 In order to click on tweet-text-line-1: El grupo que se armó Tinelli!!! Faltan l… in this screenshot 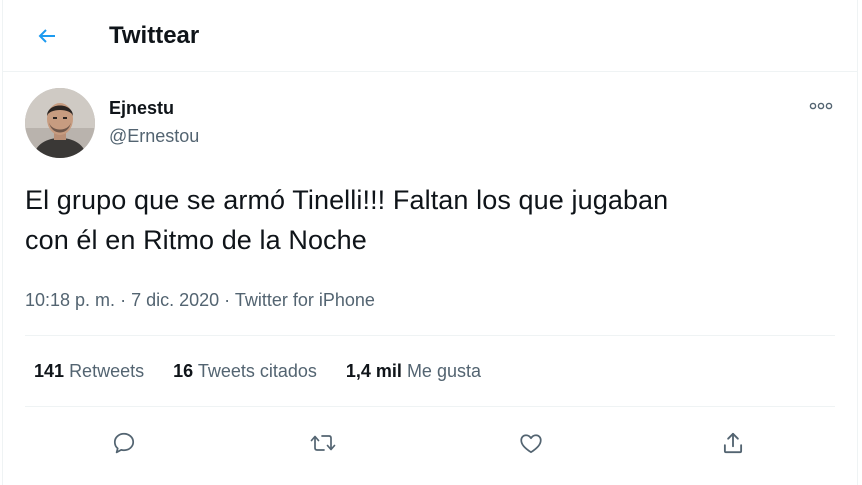, I will do `click(347, 200)`.